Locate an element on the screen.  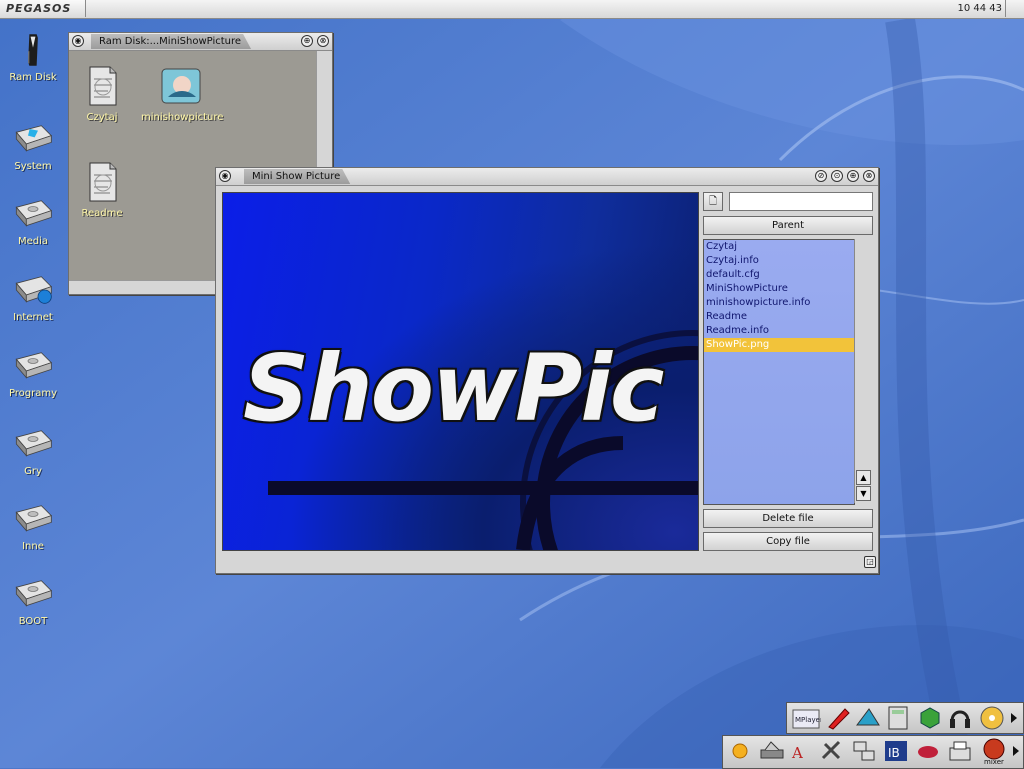
file-list-scrollbar: ▲ ▼ is located at coordinates (863, 371).